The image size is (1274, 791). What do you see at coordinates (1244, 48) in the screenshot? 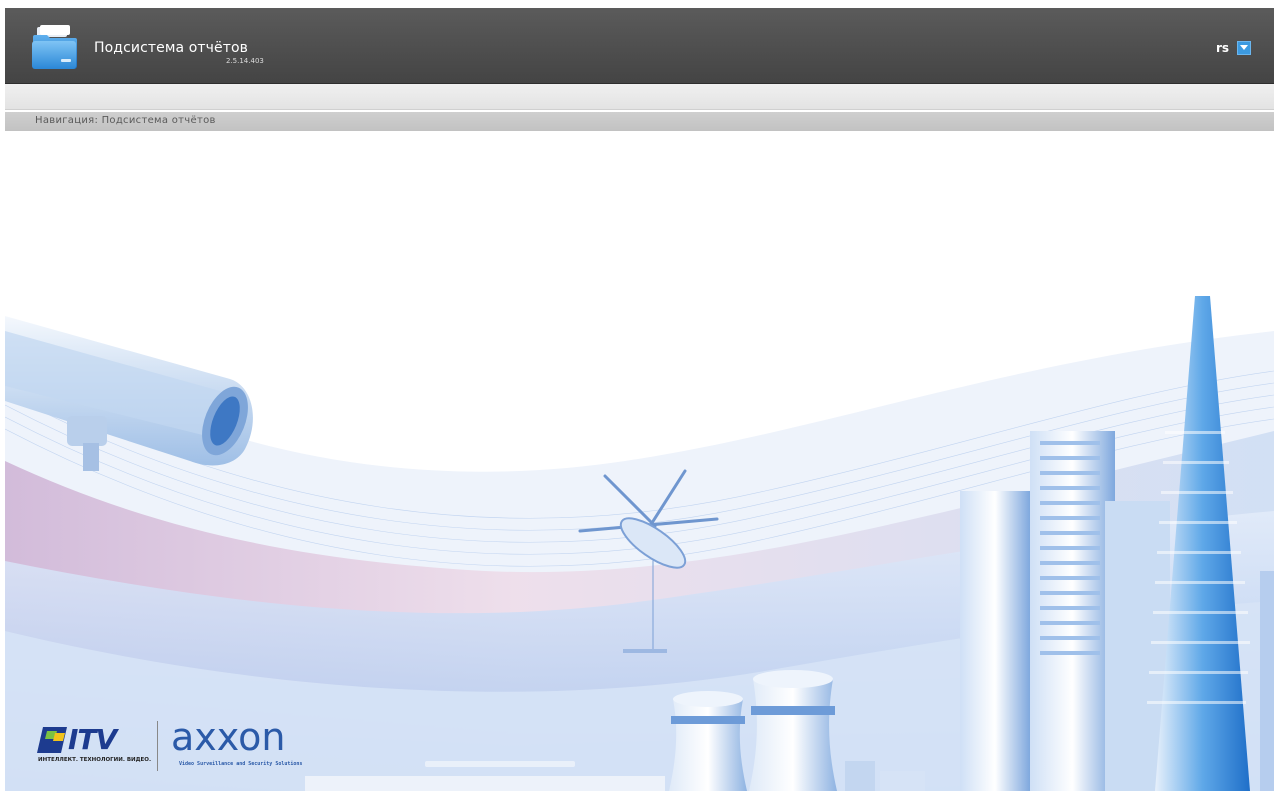
I see `chevron-down-icon` at bounding box center [1244, 48].